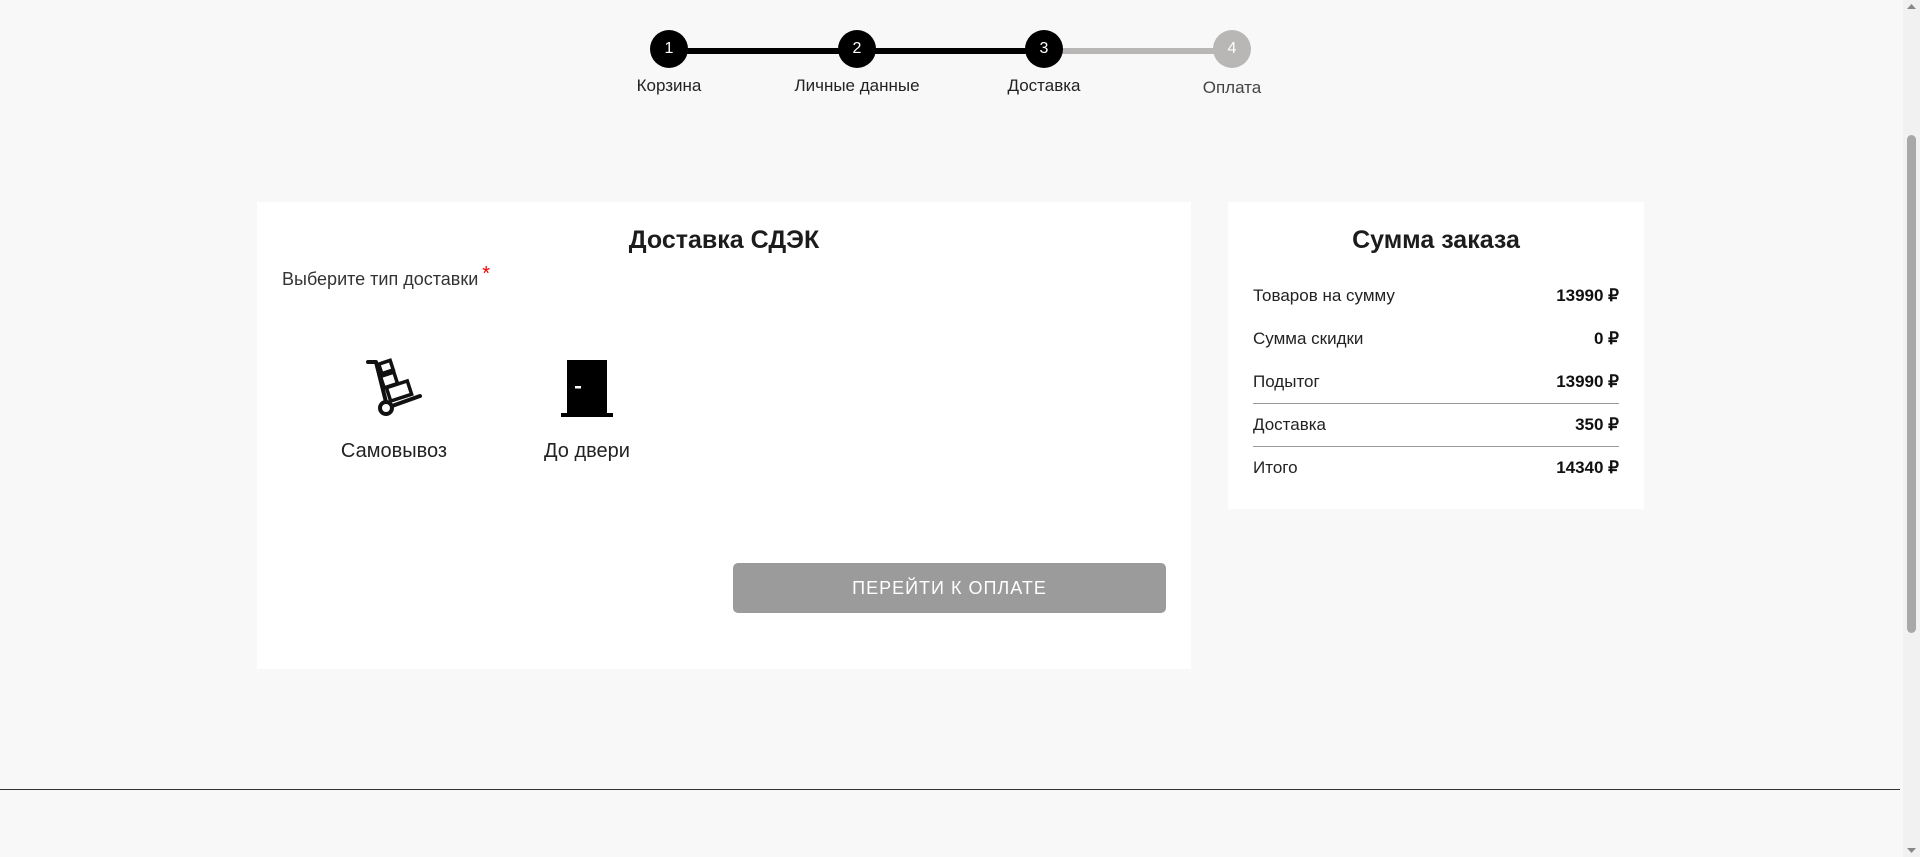 This screenshot has height=857, width=1920. Describe the element at coordinates (1044, 85) in the screenshot. I see `step-label: Доставка` at that location.